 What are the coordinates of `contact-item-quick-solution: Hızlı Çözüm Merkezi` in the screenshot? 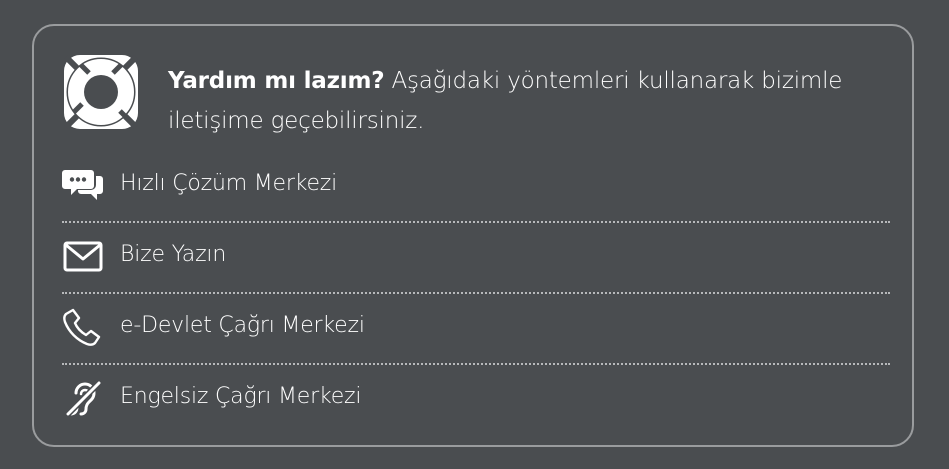 It's located at (476, 187).